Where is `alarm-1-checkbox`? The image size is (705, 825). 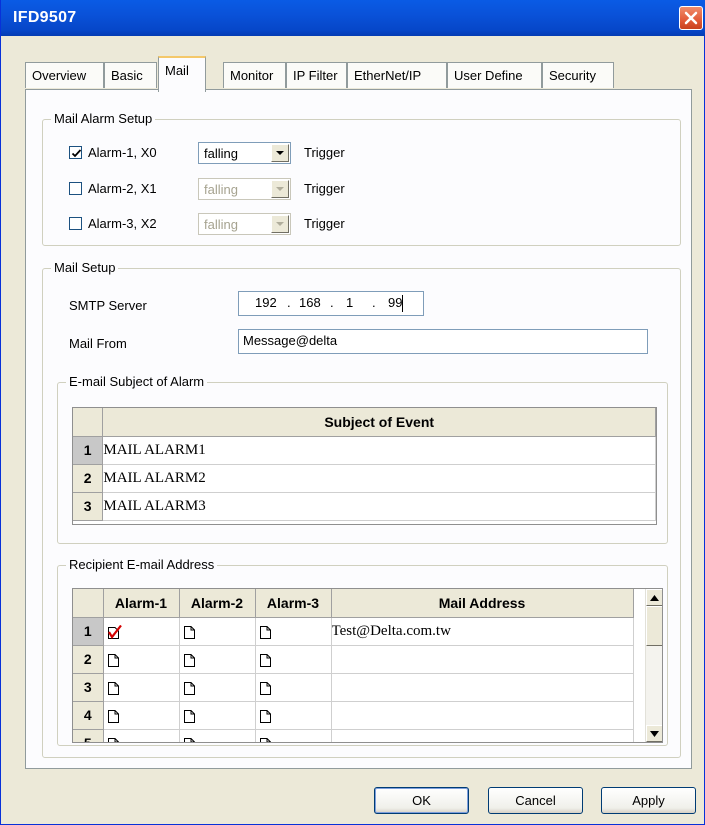
alarm-1-checkbox is located at coordinates (75, 152).